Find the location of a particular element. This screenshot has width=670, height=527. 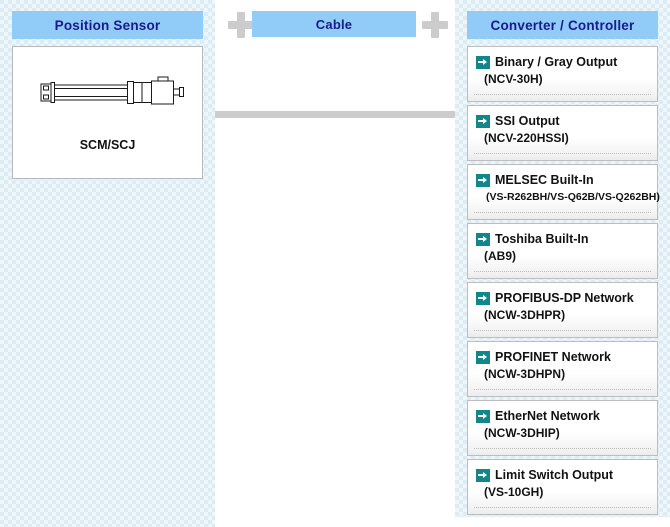

converter-item-title-row: Binary / Gray Output is located at coordinates (563, 62).